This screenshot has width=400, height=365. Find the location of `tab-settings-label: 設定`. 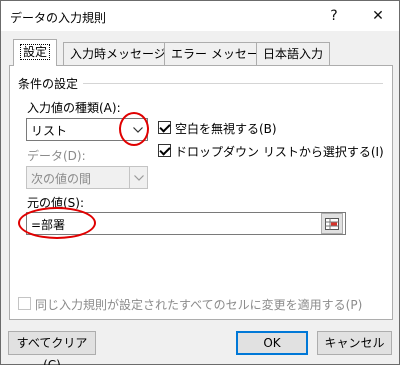

tab-settings-label: 設定 is located at coordinates (35, 52).